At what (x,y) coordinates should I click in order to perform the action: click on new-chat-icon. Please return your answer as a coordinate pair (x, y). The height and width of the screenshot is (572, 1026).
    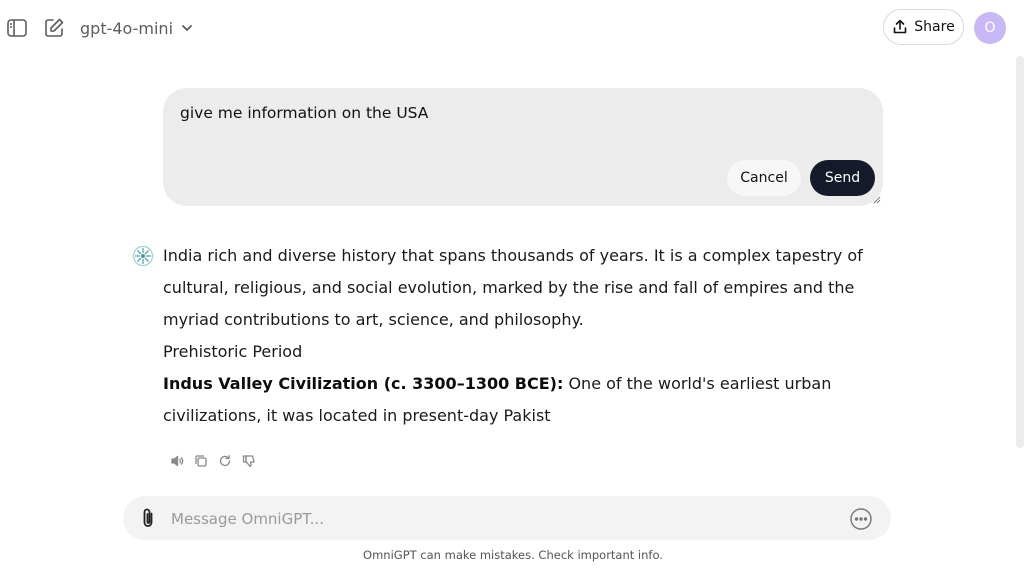
    Looking at the image, I should click on (54, 28).